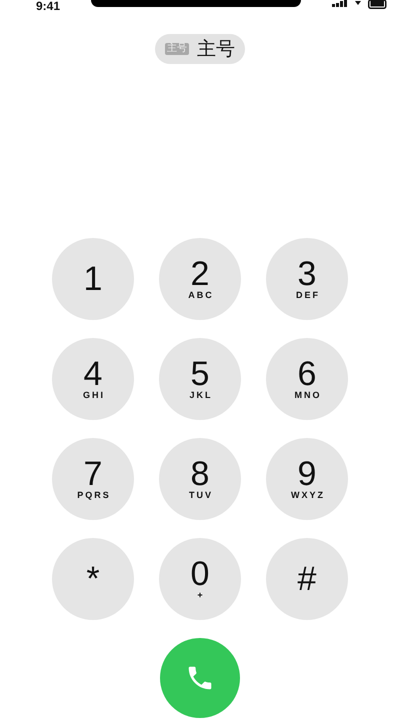  Describe the element at coordinates (93, 479) in the screenshot. I see `keypad-key: 7 PQRS` at that location.